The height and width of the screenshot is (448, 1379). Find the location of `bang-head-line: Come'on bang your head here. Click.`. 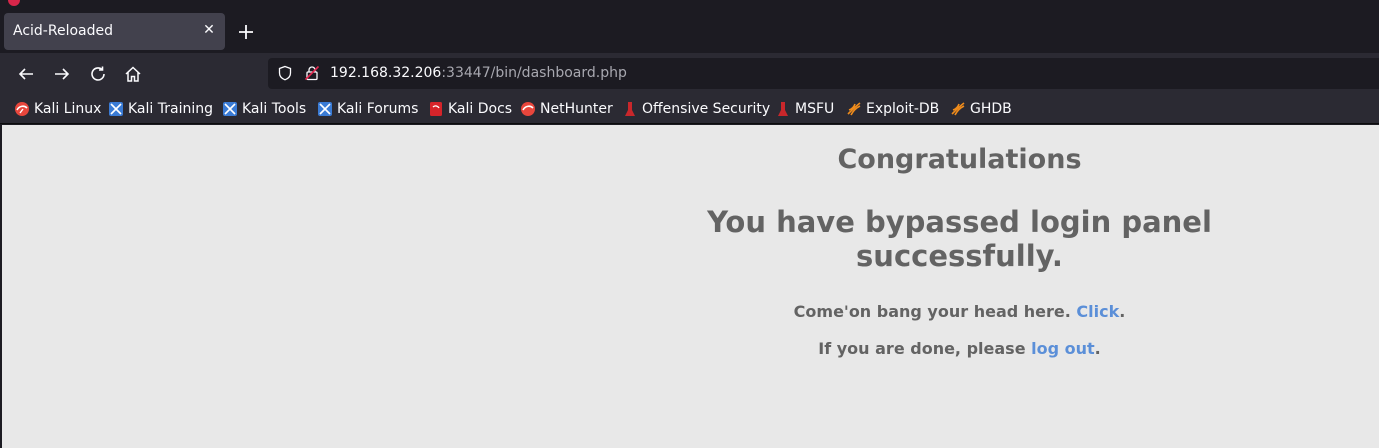

bang-head-line: Come'on bang your head here. Click. is located at coordinates (959, 311).